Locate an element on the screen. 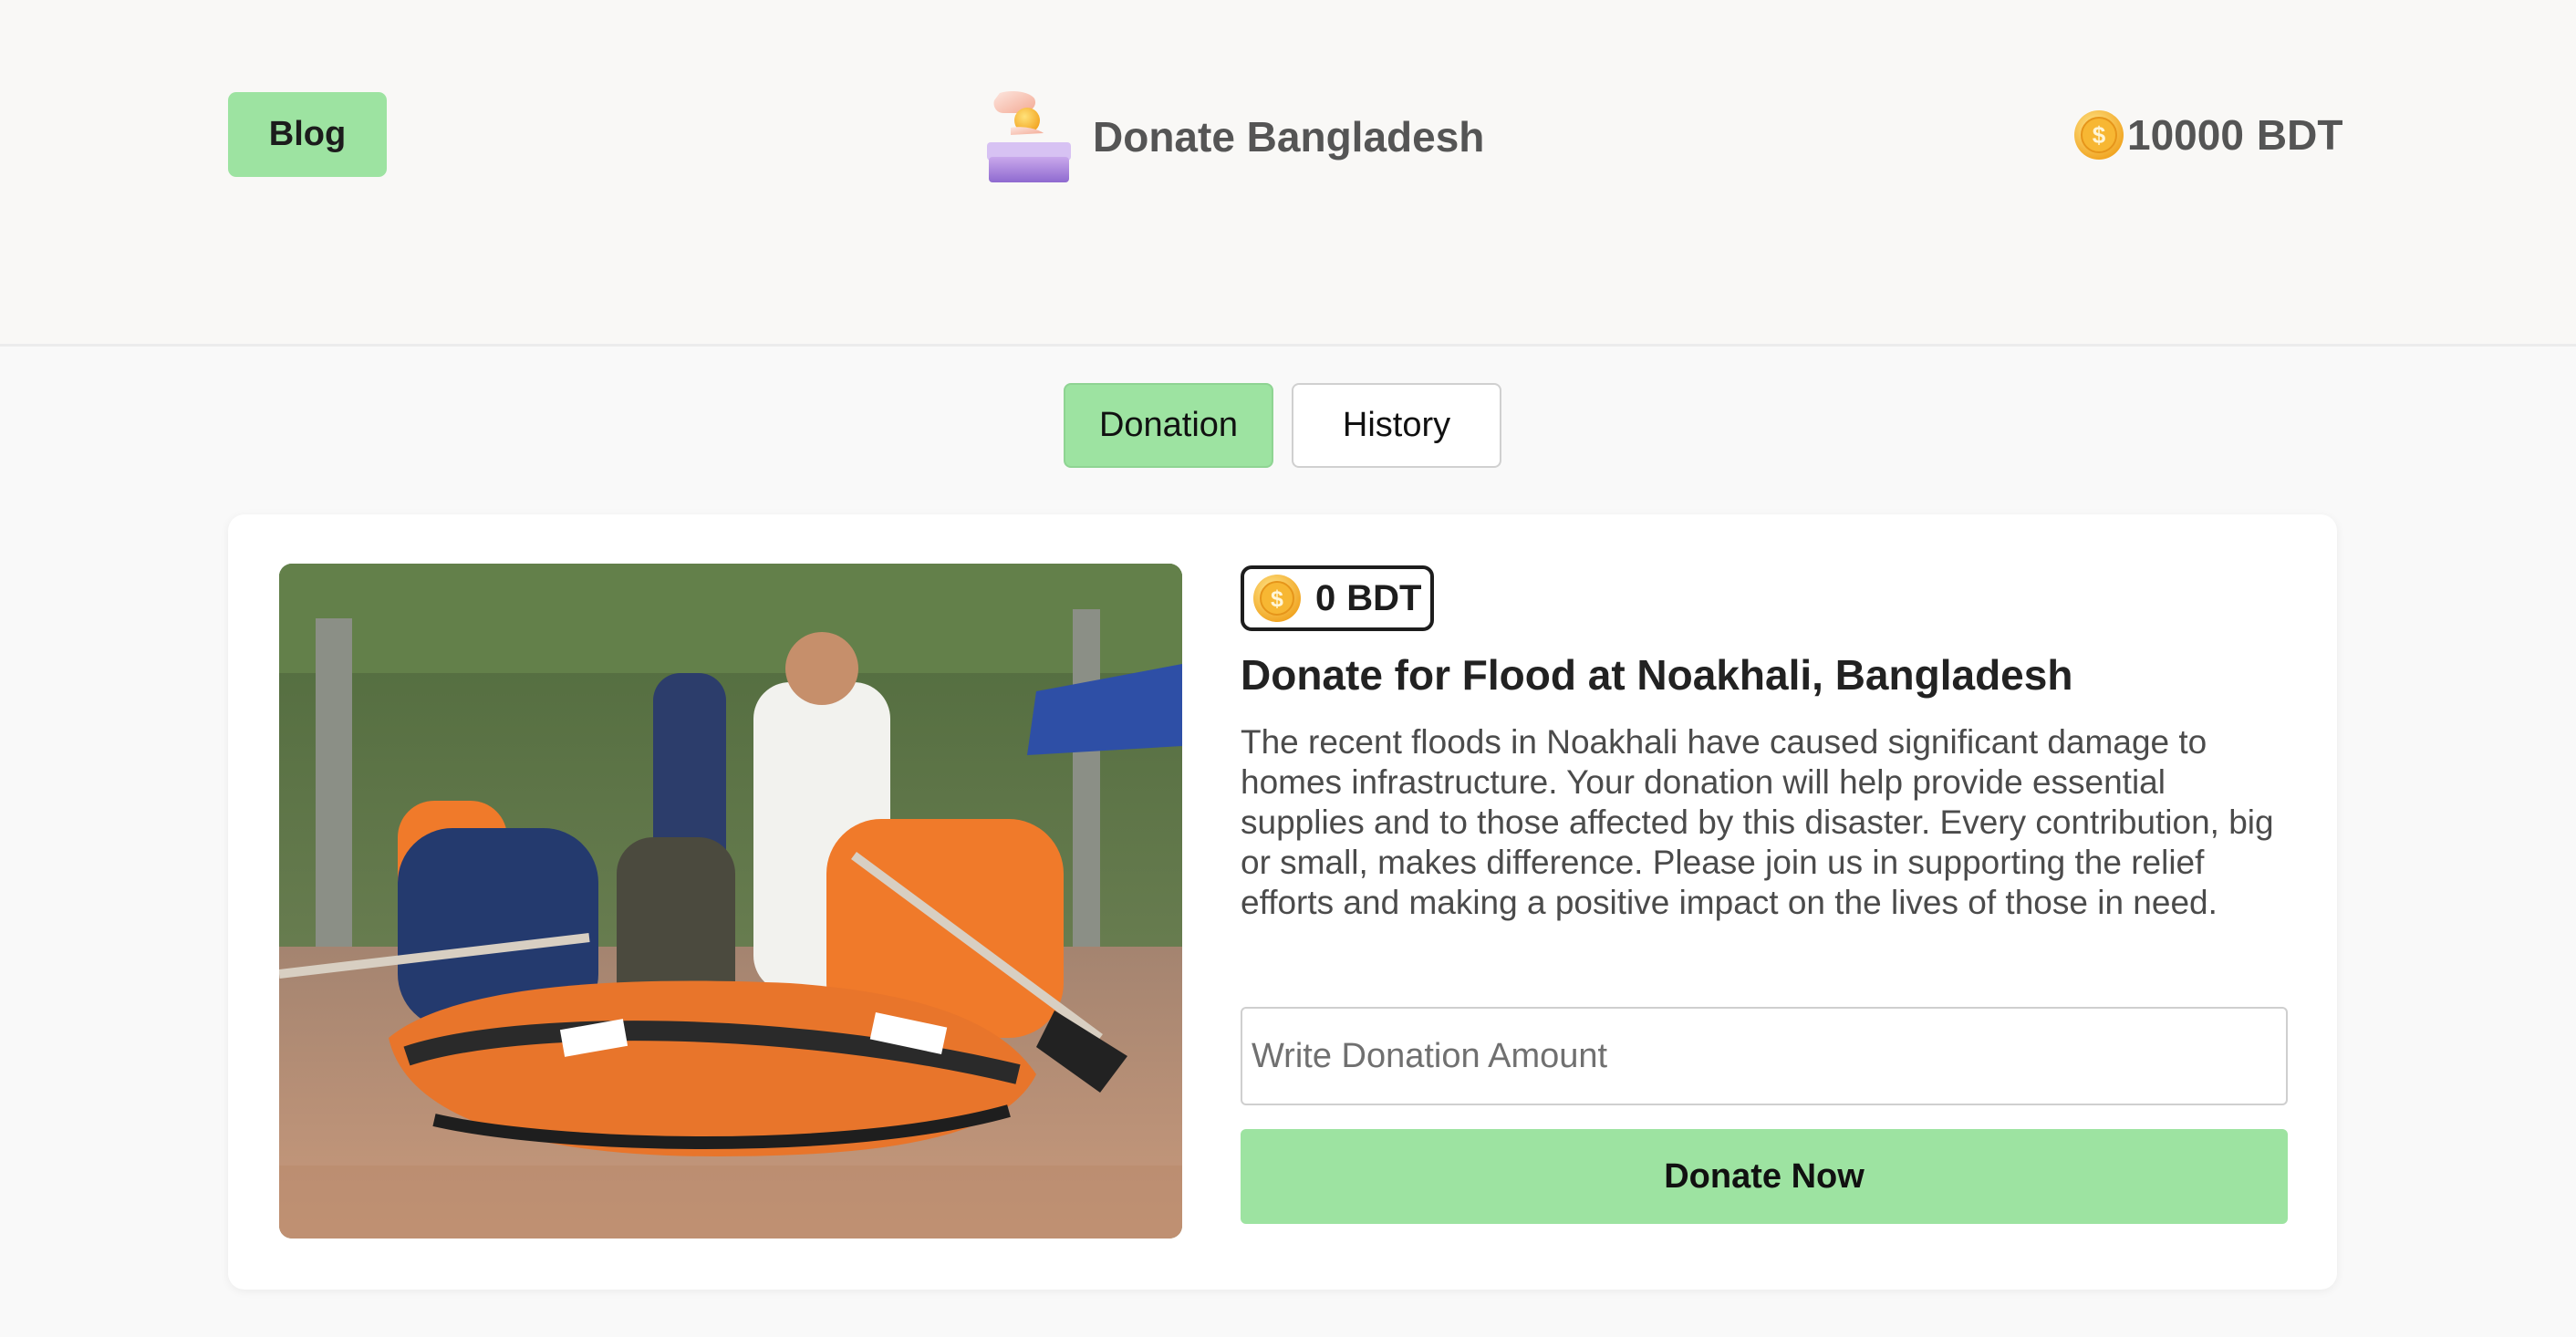 This screenshot has width=2576, height=1337. donation-amount-input is located at coordinates (1764, 1056).